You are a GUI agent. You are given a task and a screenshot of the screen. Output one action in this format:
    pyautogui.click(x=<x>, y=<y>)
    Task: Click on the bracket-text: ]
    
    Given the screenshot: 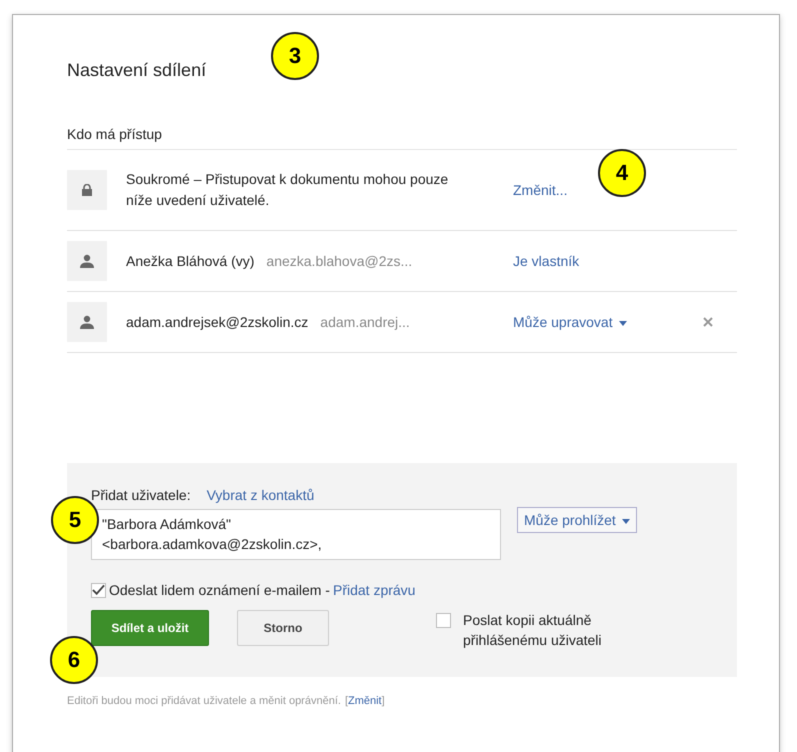 What is the action you would take?
    pyautogui.click(x=383, y=701)
    